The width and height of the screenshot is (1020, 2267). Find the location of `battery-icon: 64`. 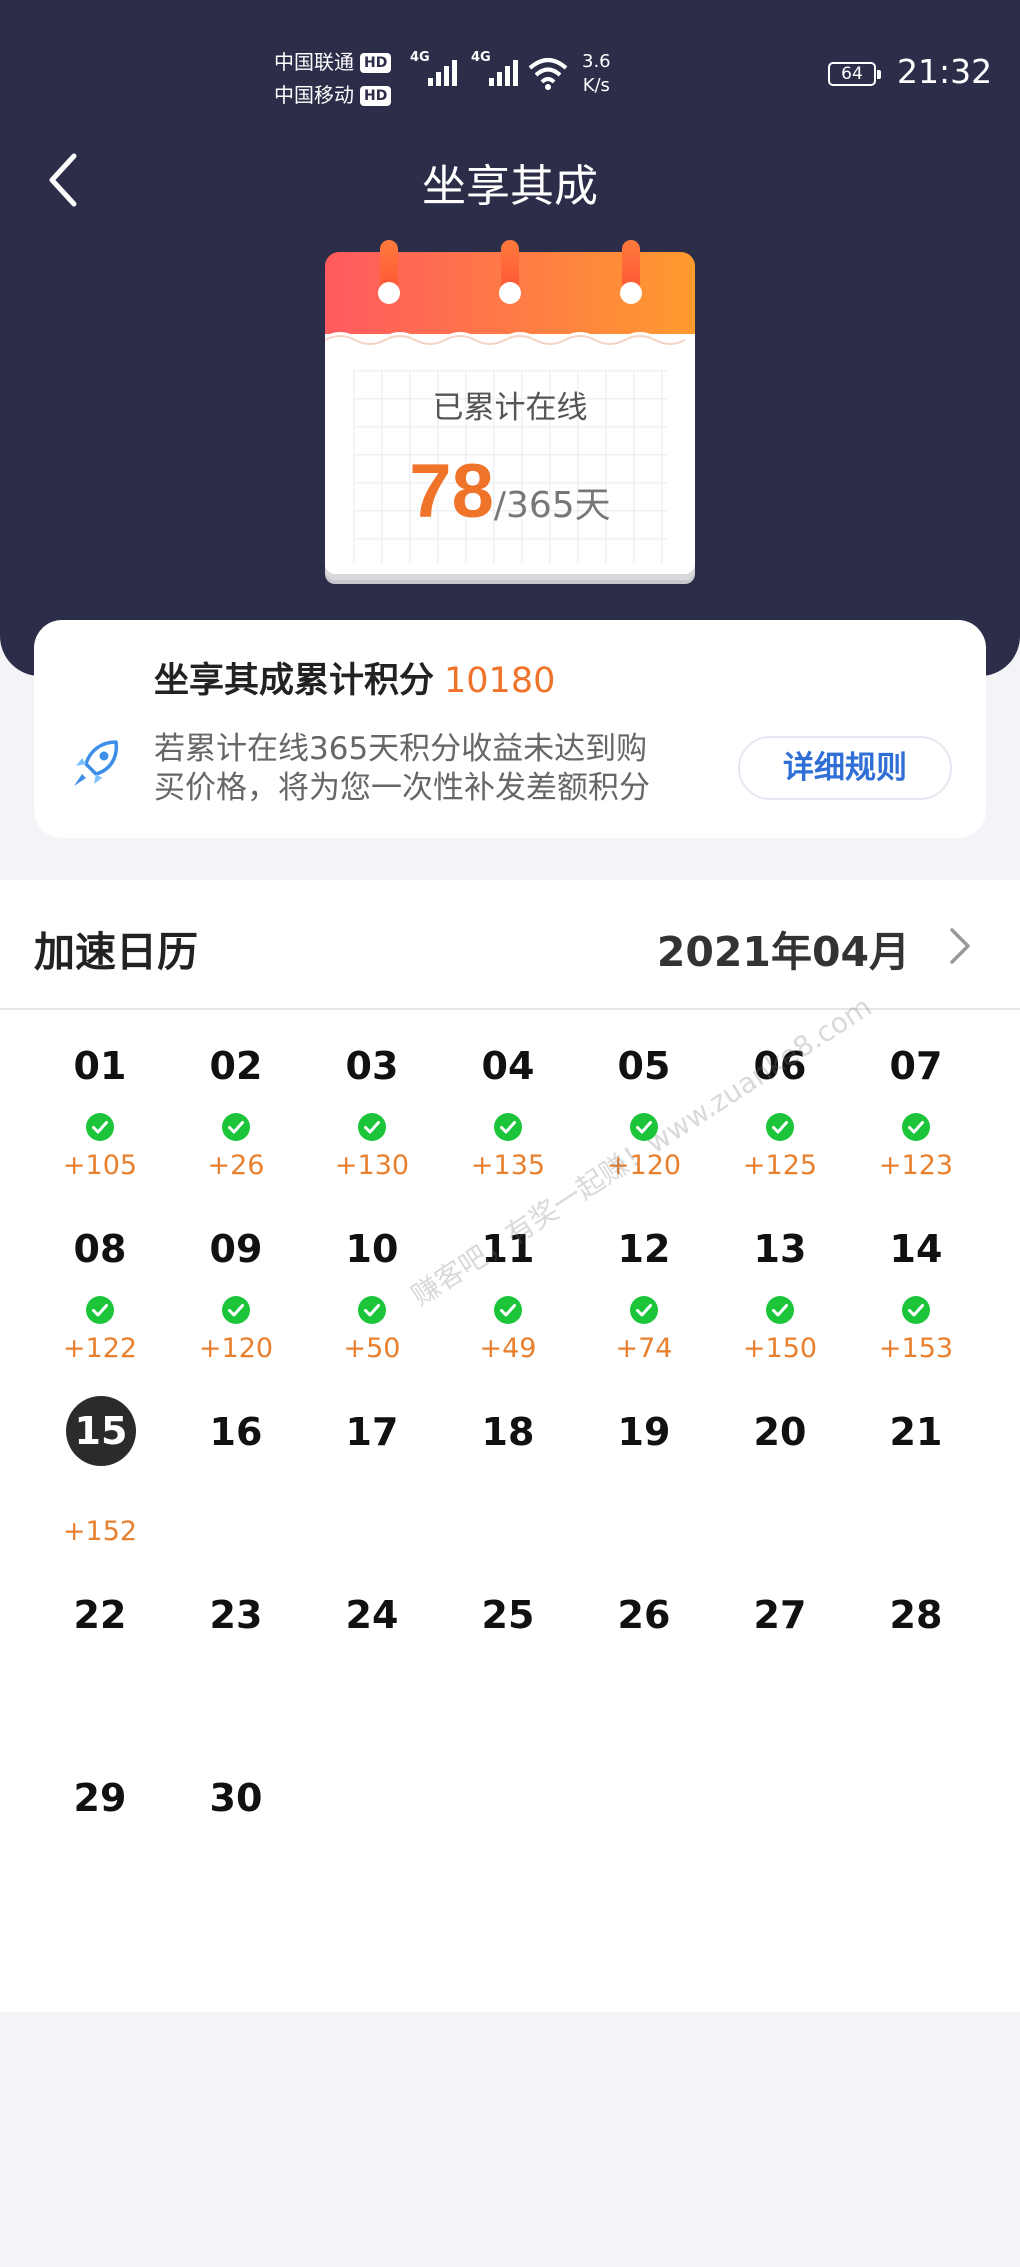

battery-icon: 64 is located at coordinates (854, 74).